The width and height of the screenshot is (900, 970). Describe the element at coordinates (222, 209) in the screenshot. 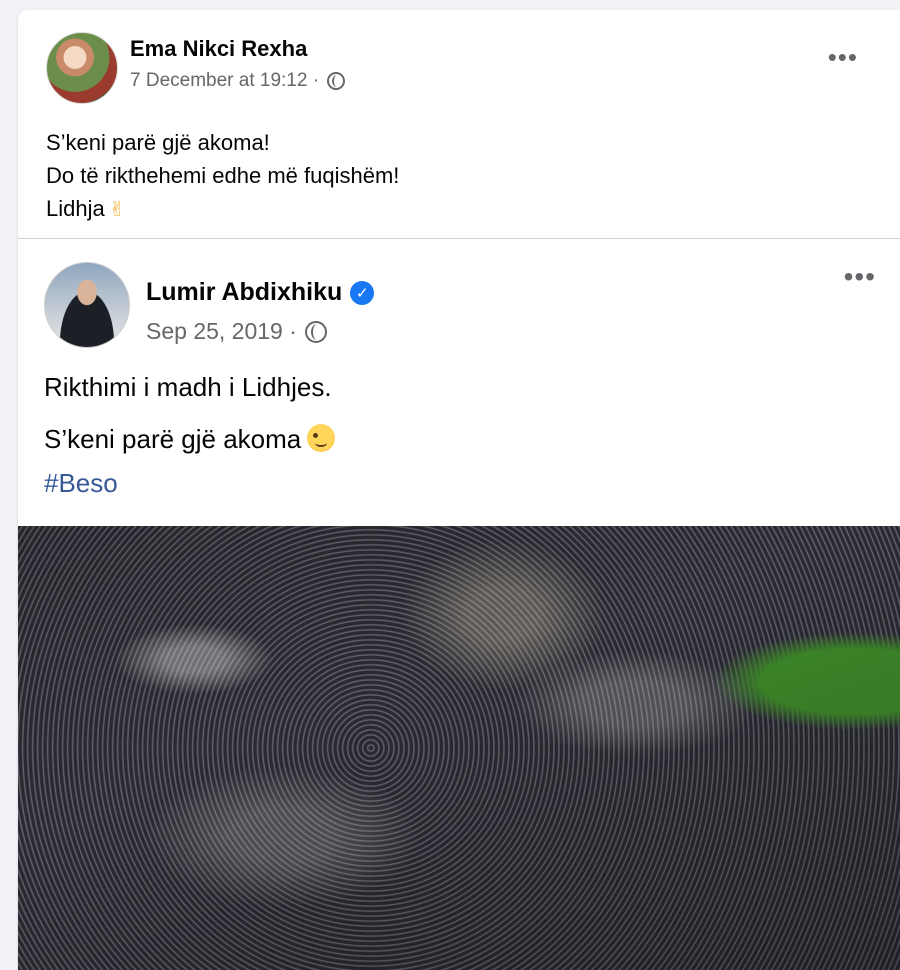

I see `post-text-line: Lidhja ✌` at that location.